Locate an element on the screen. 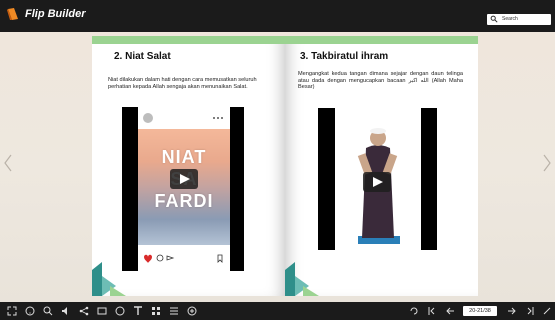  table-of-contents-icon is located at coordinates (174, 311).